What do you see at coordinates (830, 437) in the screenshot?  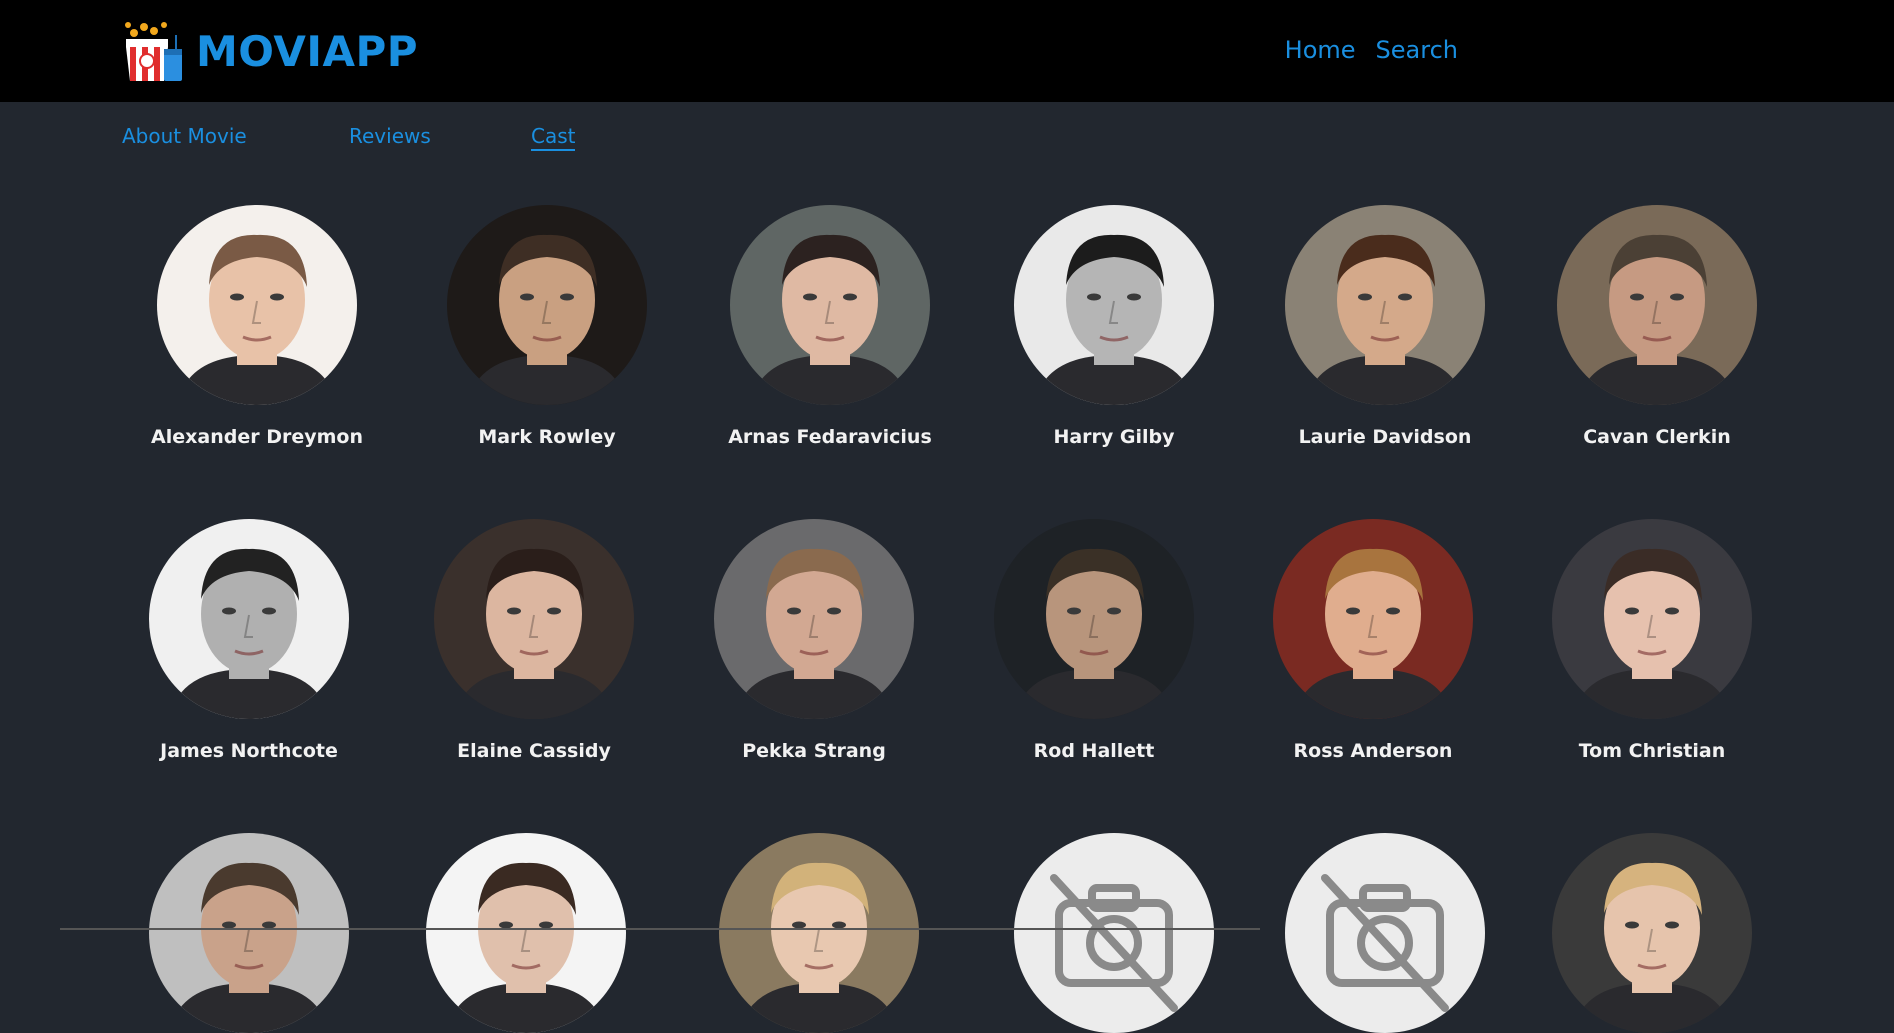 I see `cast-name: Arnas Fedaravicius` at bounding box center [830, 437].